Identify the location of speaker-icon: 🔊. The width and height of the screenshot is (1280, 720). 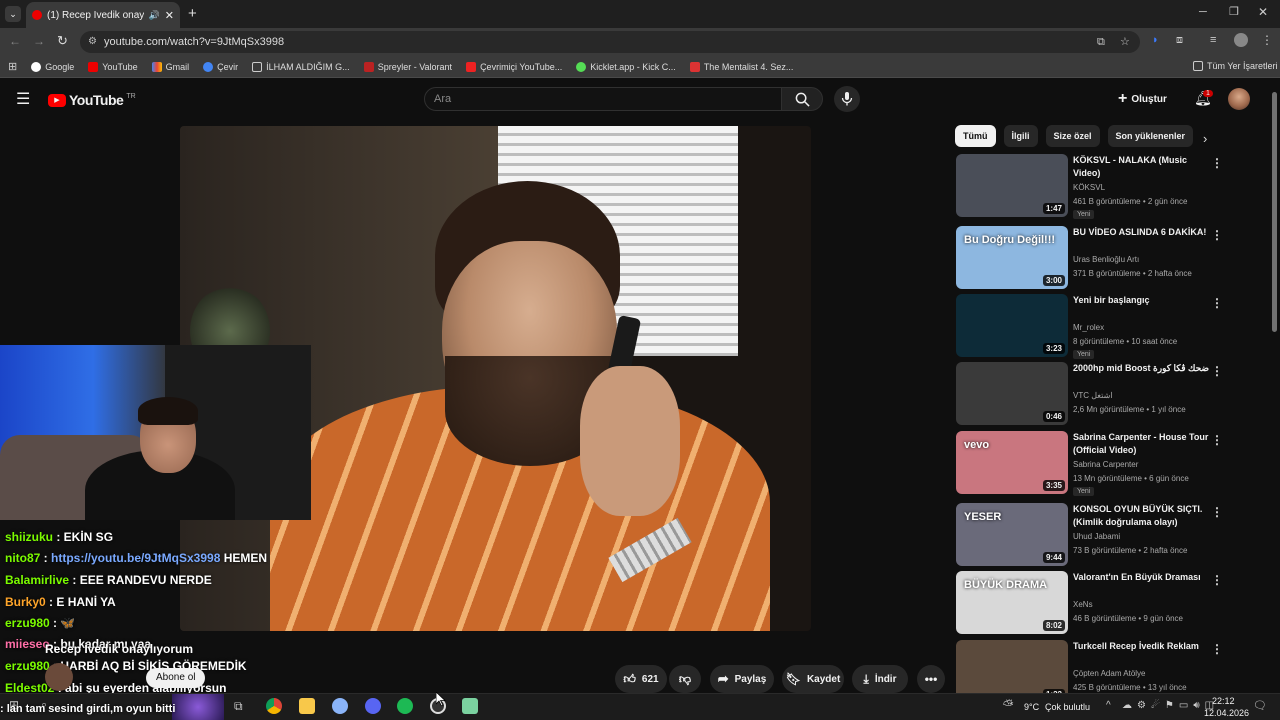
(154, 15).